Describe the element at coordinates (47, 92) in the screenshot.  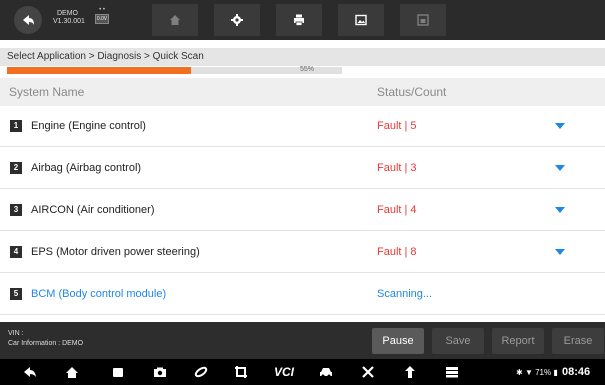
I see `column-header-system-name: System Name` at that location.